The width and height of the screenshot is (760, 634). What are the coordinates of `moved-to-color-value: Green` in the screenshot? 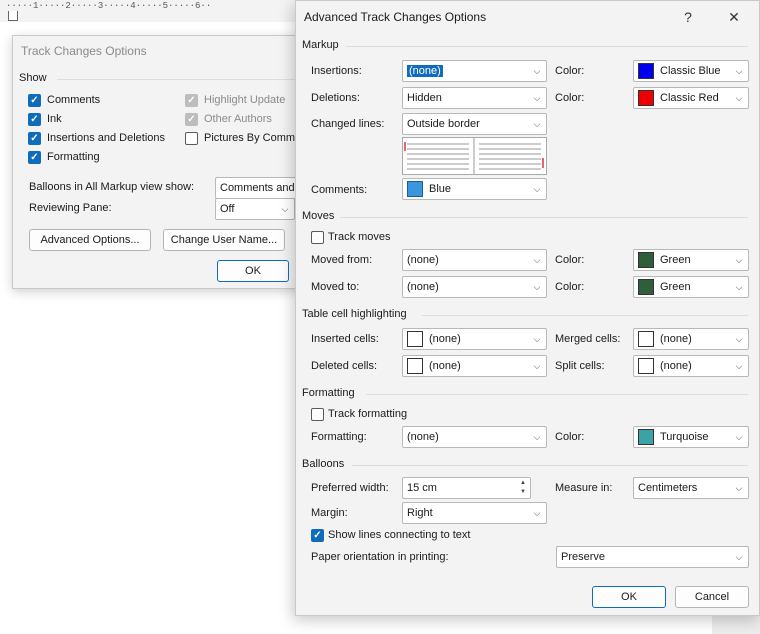 It's located at (675, 287).